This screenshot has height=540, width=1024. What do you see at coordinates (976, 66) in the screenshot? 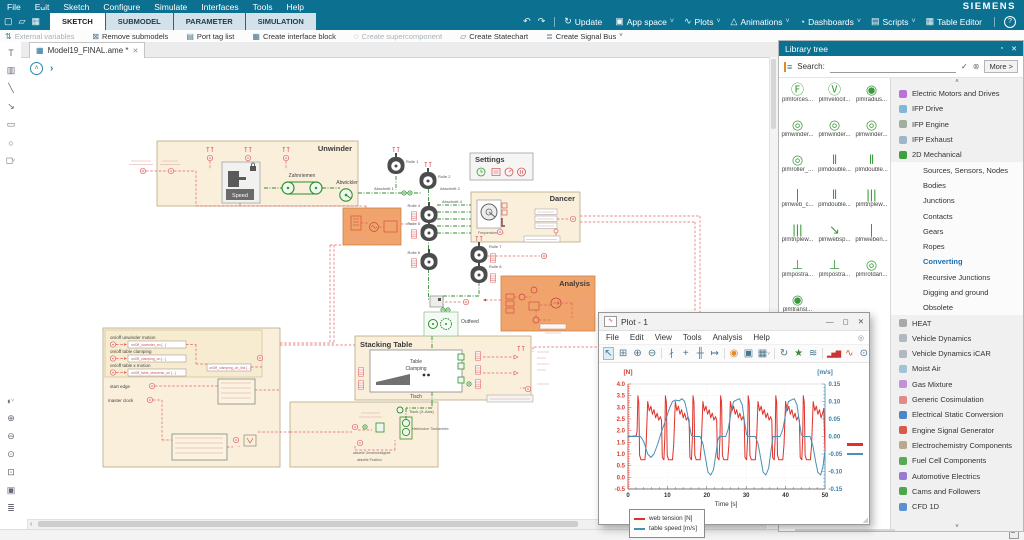
I see `search-clear-icon: ⊗` at bounding box center [976, 66].